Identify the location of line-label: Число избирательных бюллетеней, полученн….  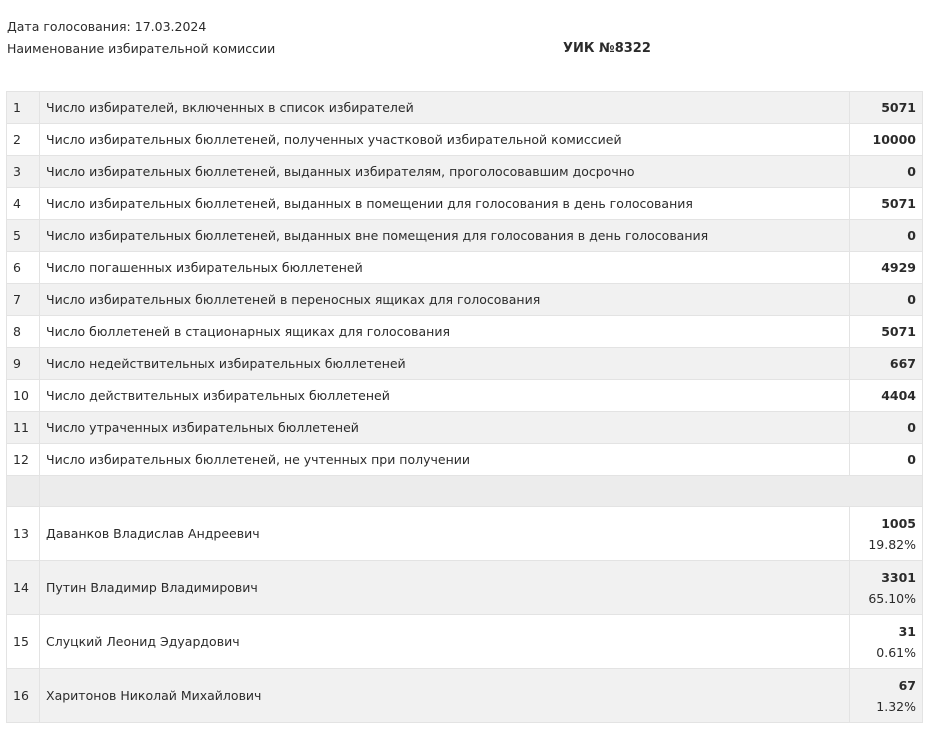
(444, 139).